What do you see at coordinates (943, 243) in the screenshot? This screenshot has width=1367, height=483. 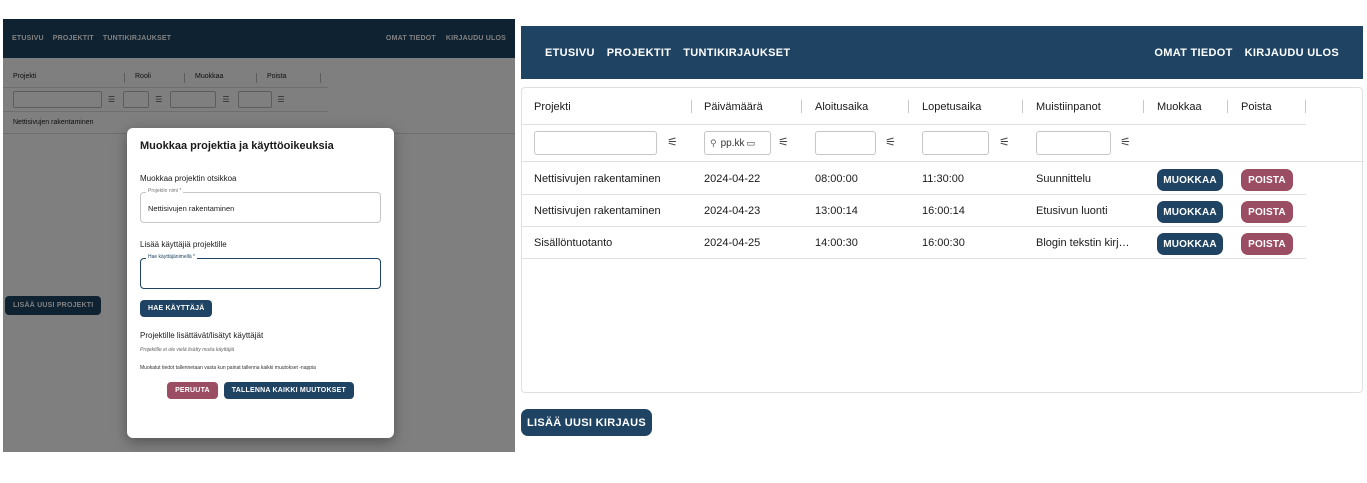 I see `cell-end-time: 16:00:30` at bounding box center [943, 243].